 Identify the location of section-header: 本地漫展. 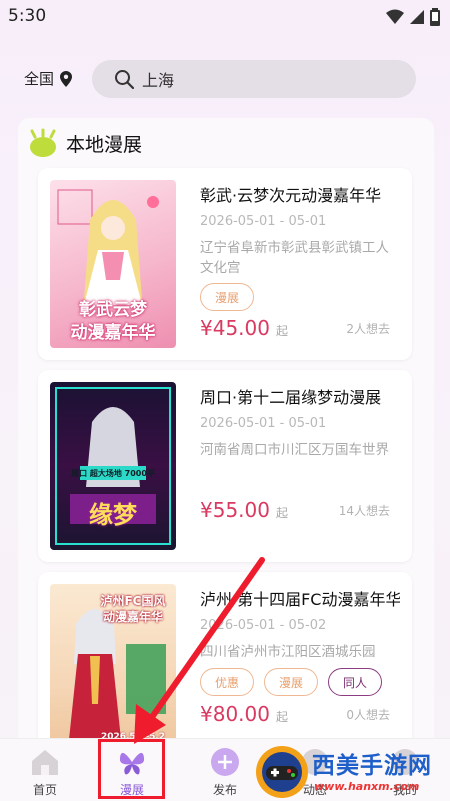
(85, 143).